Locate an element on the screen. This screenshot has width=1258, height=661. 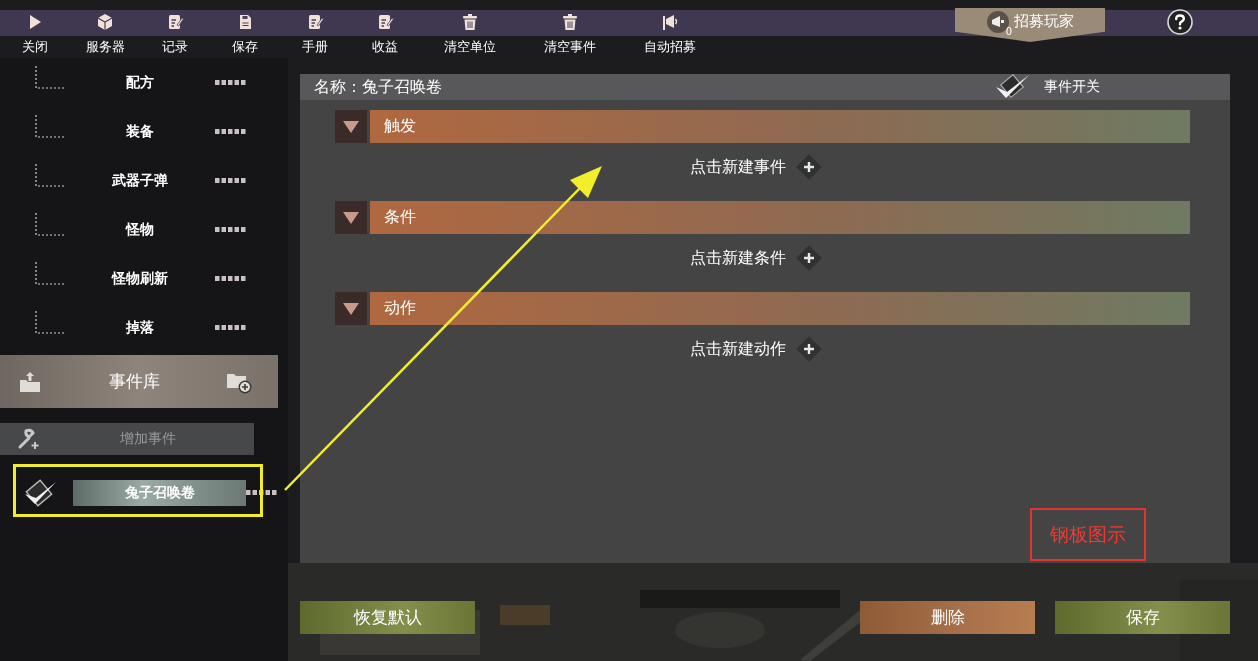
annotation-label: 钢板图示 is located at coordinates (1088, 534).